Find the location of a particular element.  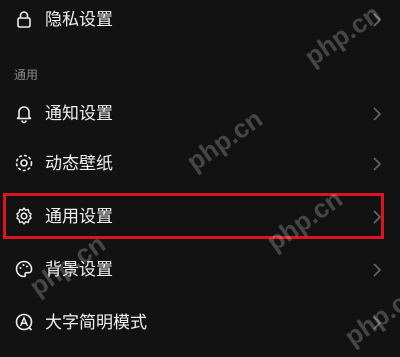

lock-icon is located at coordinates (24, 19).